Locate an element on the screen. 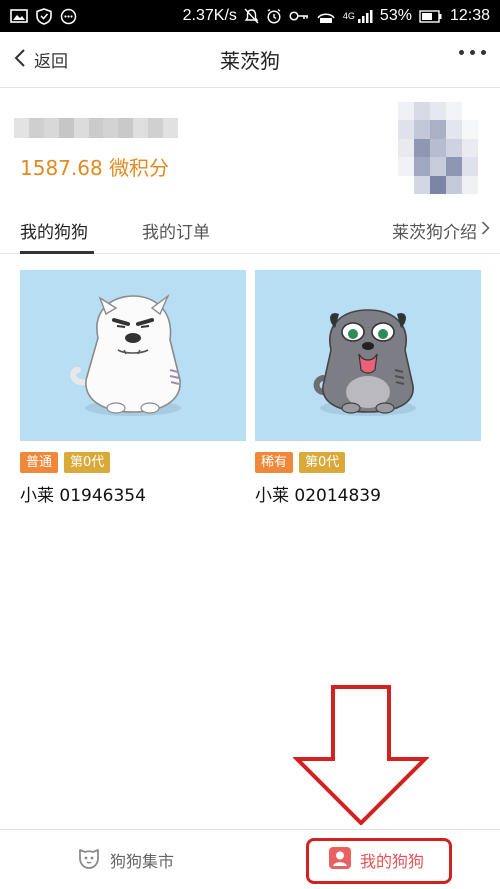  page-title: 莱茨狗 is located at coordinates (250, 61).